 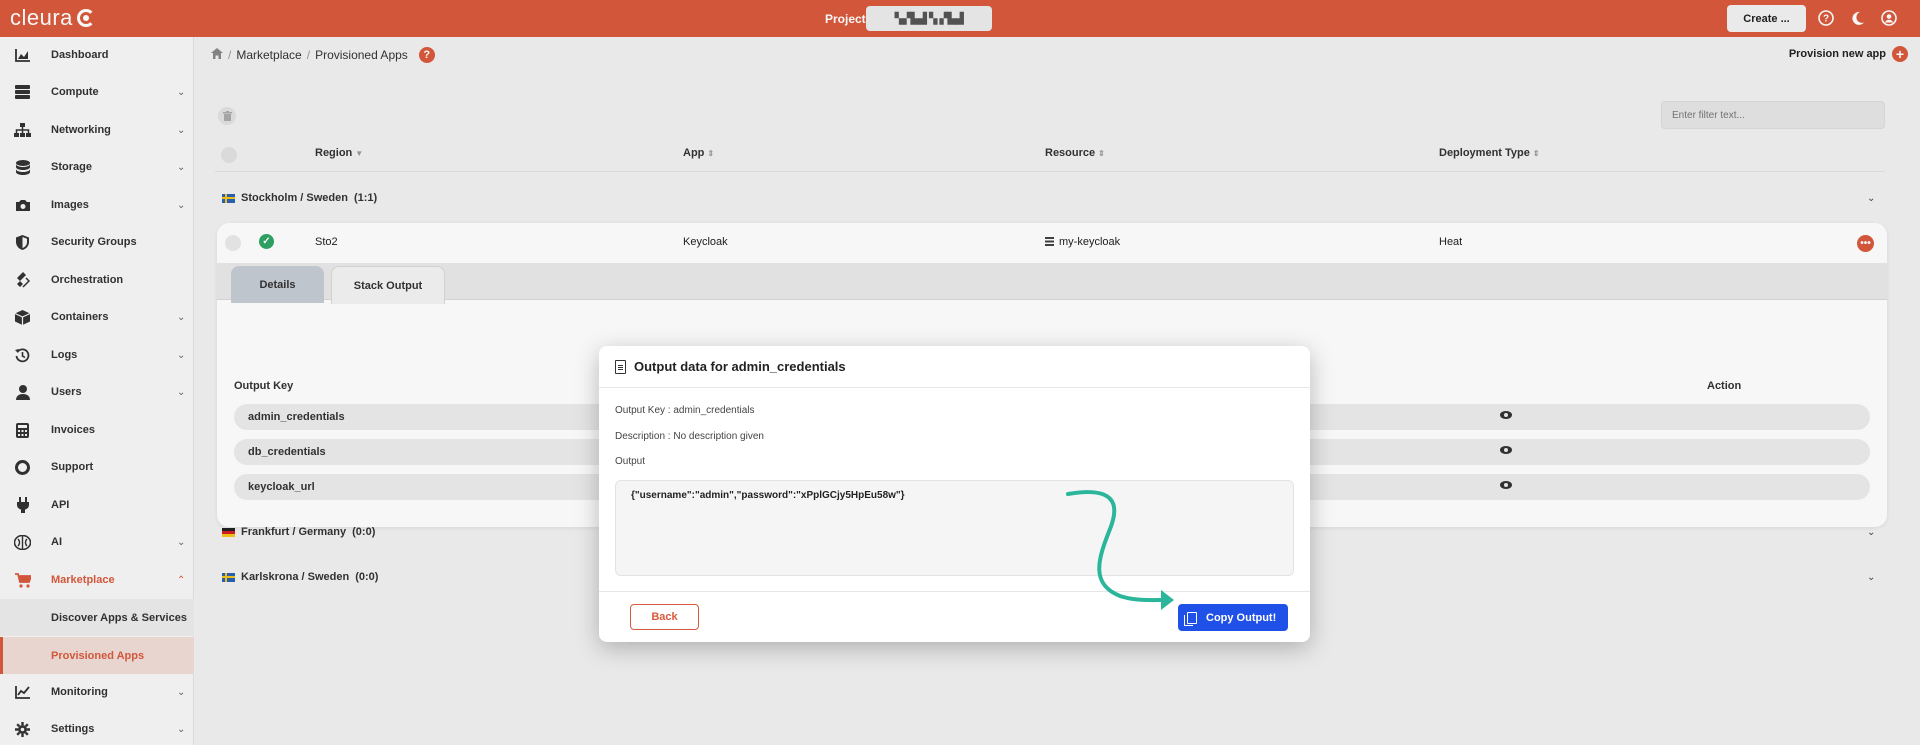 What do you see at coordinates (630, 461) in the screenshot?
I see `modal-output-label: Output` at bounding box center [630, 461].